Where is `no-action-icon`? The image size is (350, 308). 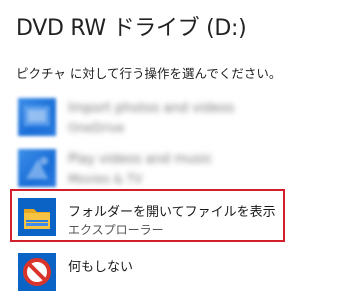
no-action-icon is located at coordinates (37, 272).